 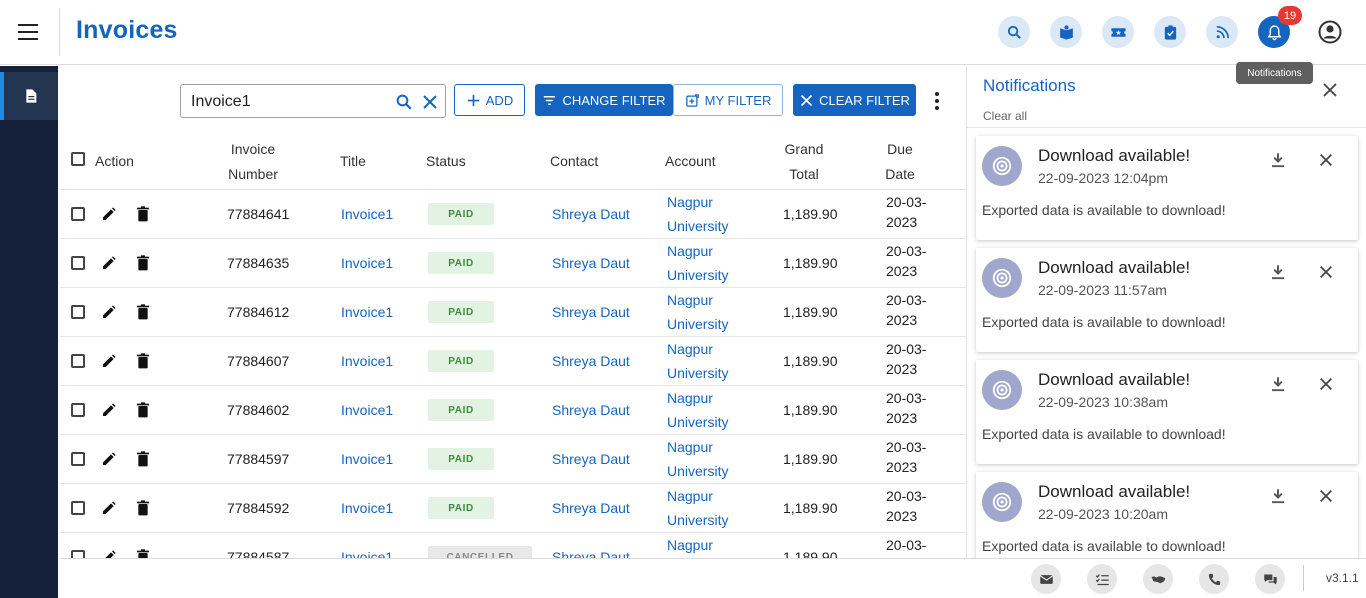 What do you see at coordinates (728, 100) in the screenshot?
I see `my-filter-button: MY FILTER` at bounding box center [728, 100].